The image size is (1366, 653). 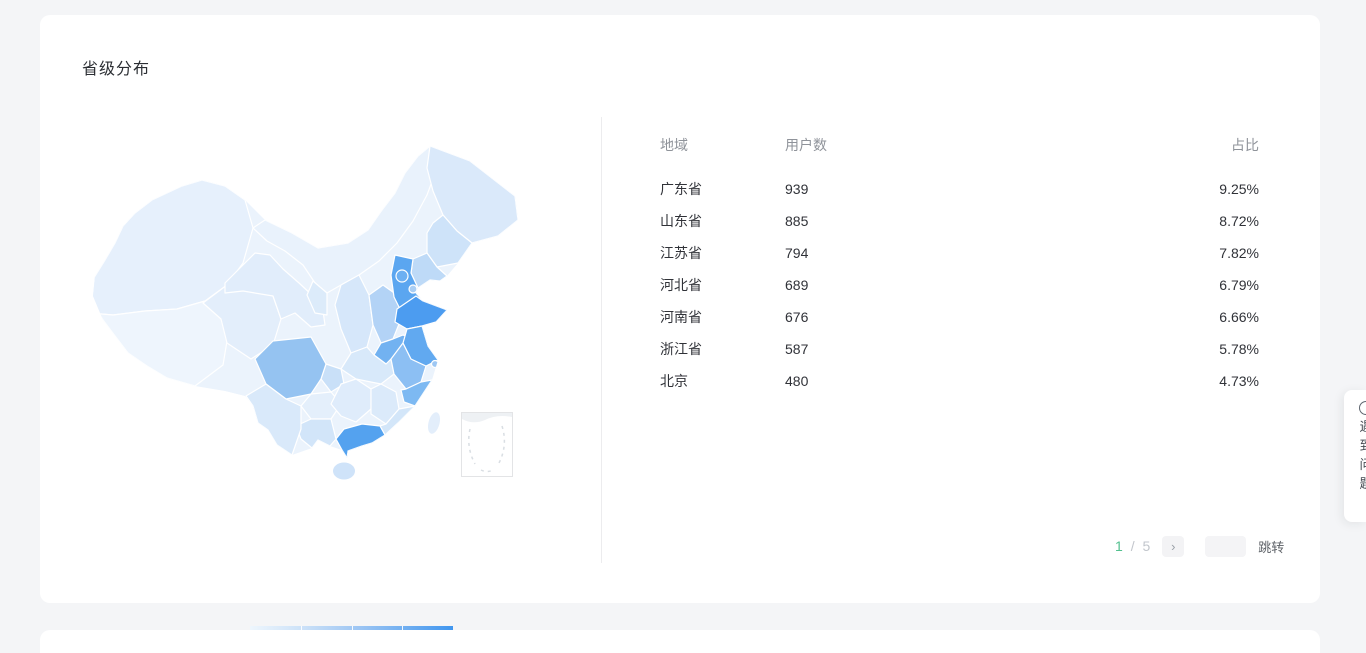 I want to click on cell-users: 885, so click(x=797, y=221).